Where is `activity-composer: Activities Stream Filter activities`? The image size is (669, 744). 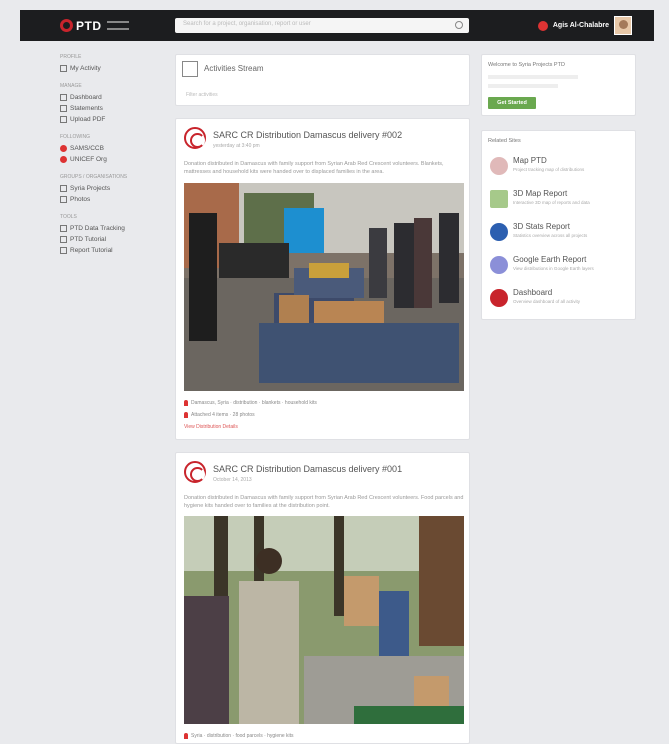
activity-composer: Activities Stream Filter activities is located at coordinates (322, 80).